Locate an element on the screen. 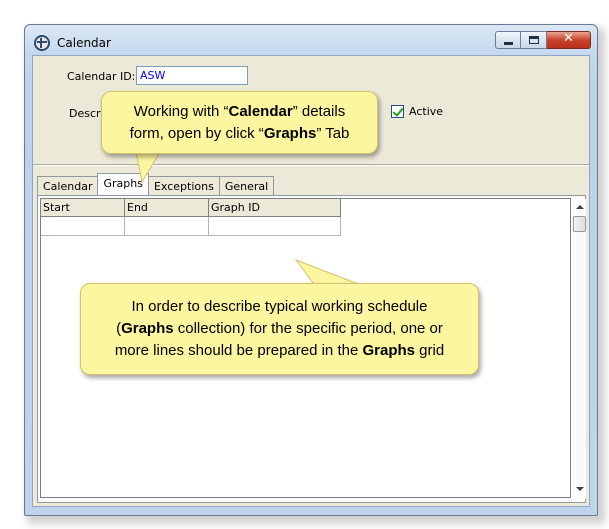 This screenshot has width=609, height=529. active-checkbox-group: Active is located at coordinates (417, 111).